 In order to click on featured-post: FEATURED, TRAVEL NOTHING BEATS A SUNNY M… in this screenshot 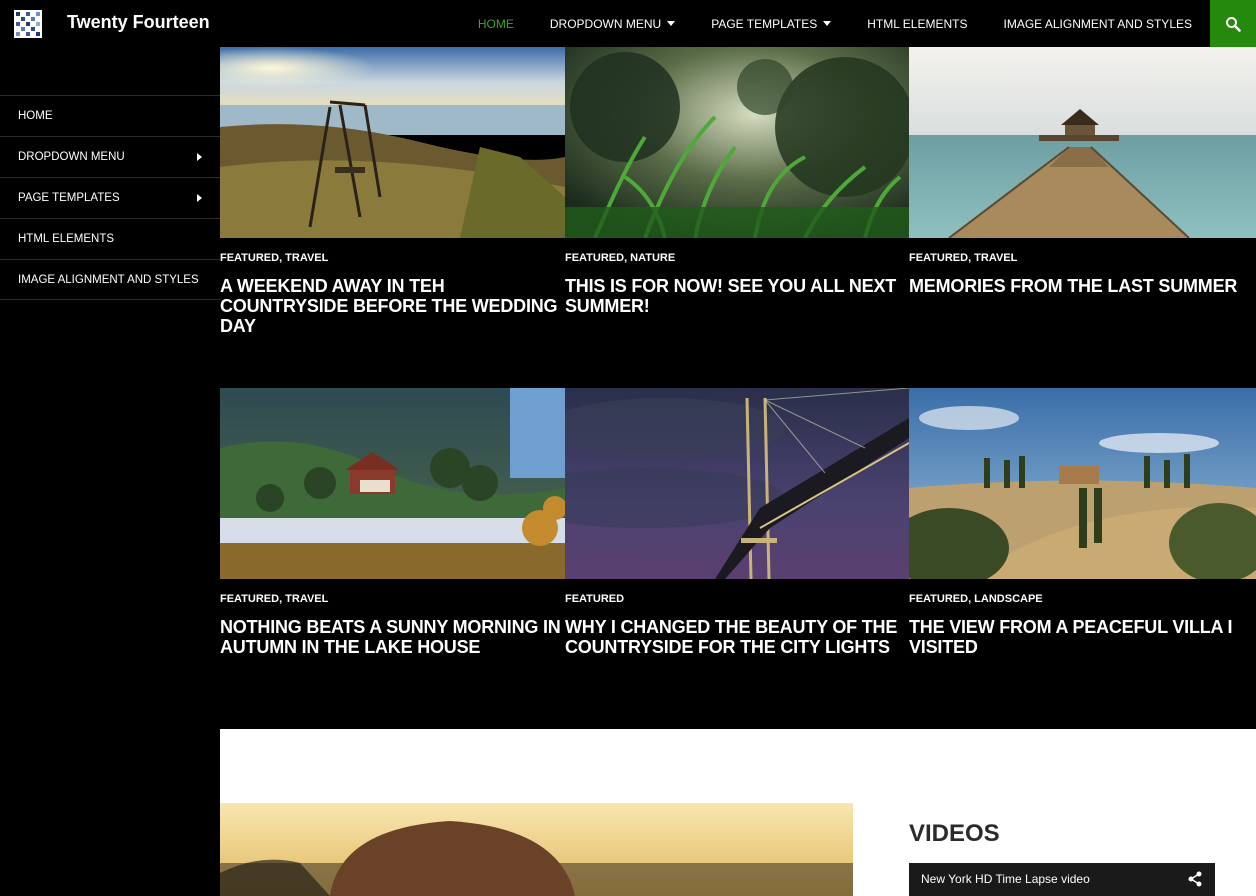, I will do `click(392, 522)`.